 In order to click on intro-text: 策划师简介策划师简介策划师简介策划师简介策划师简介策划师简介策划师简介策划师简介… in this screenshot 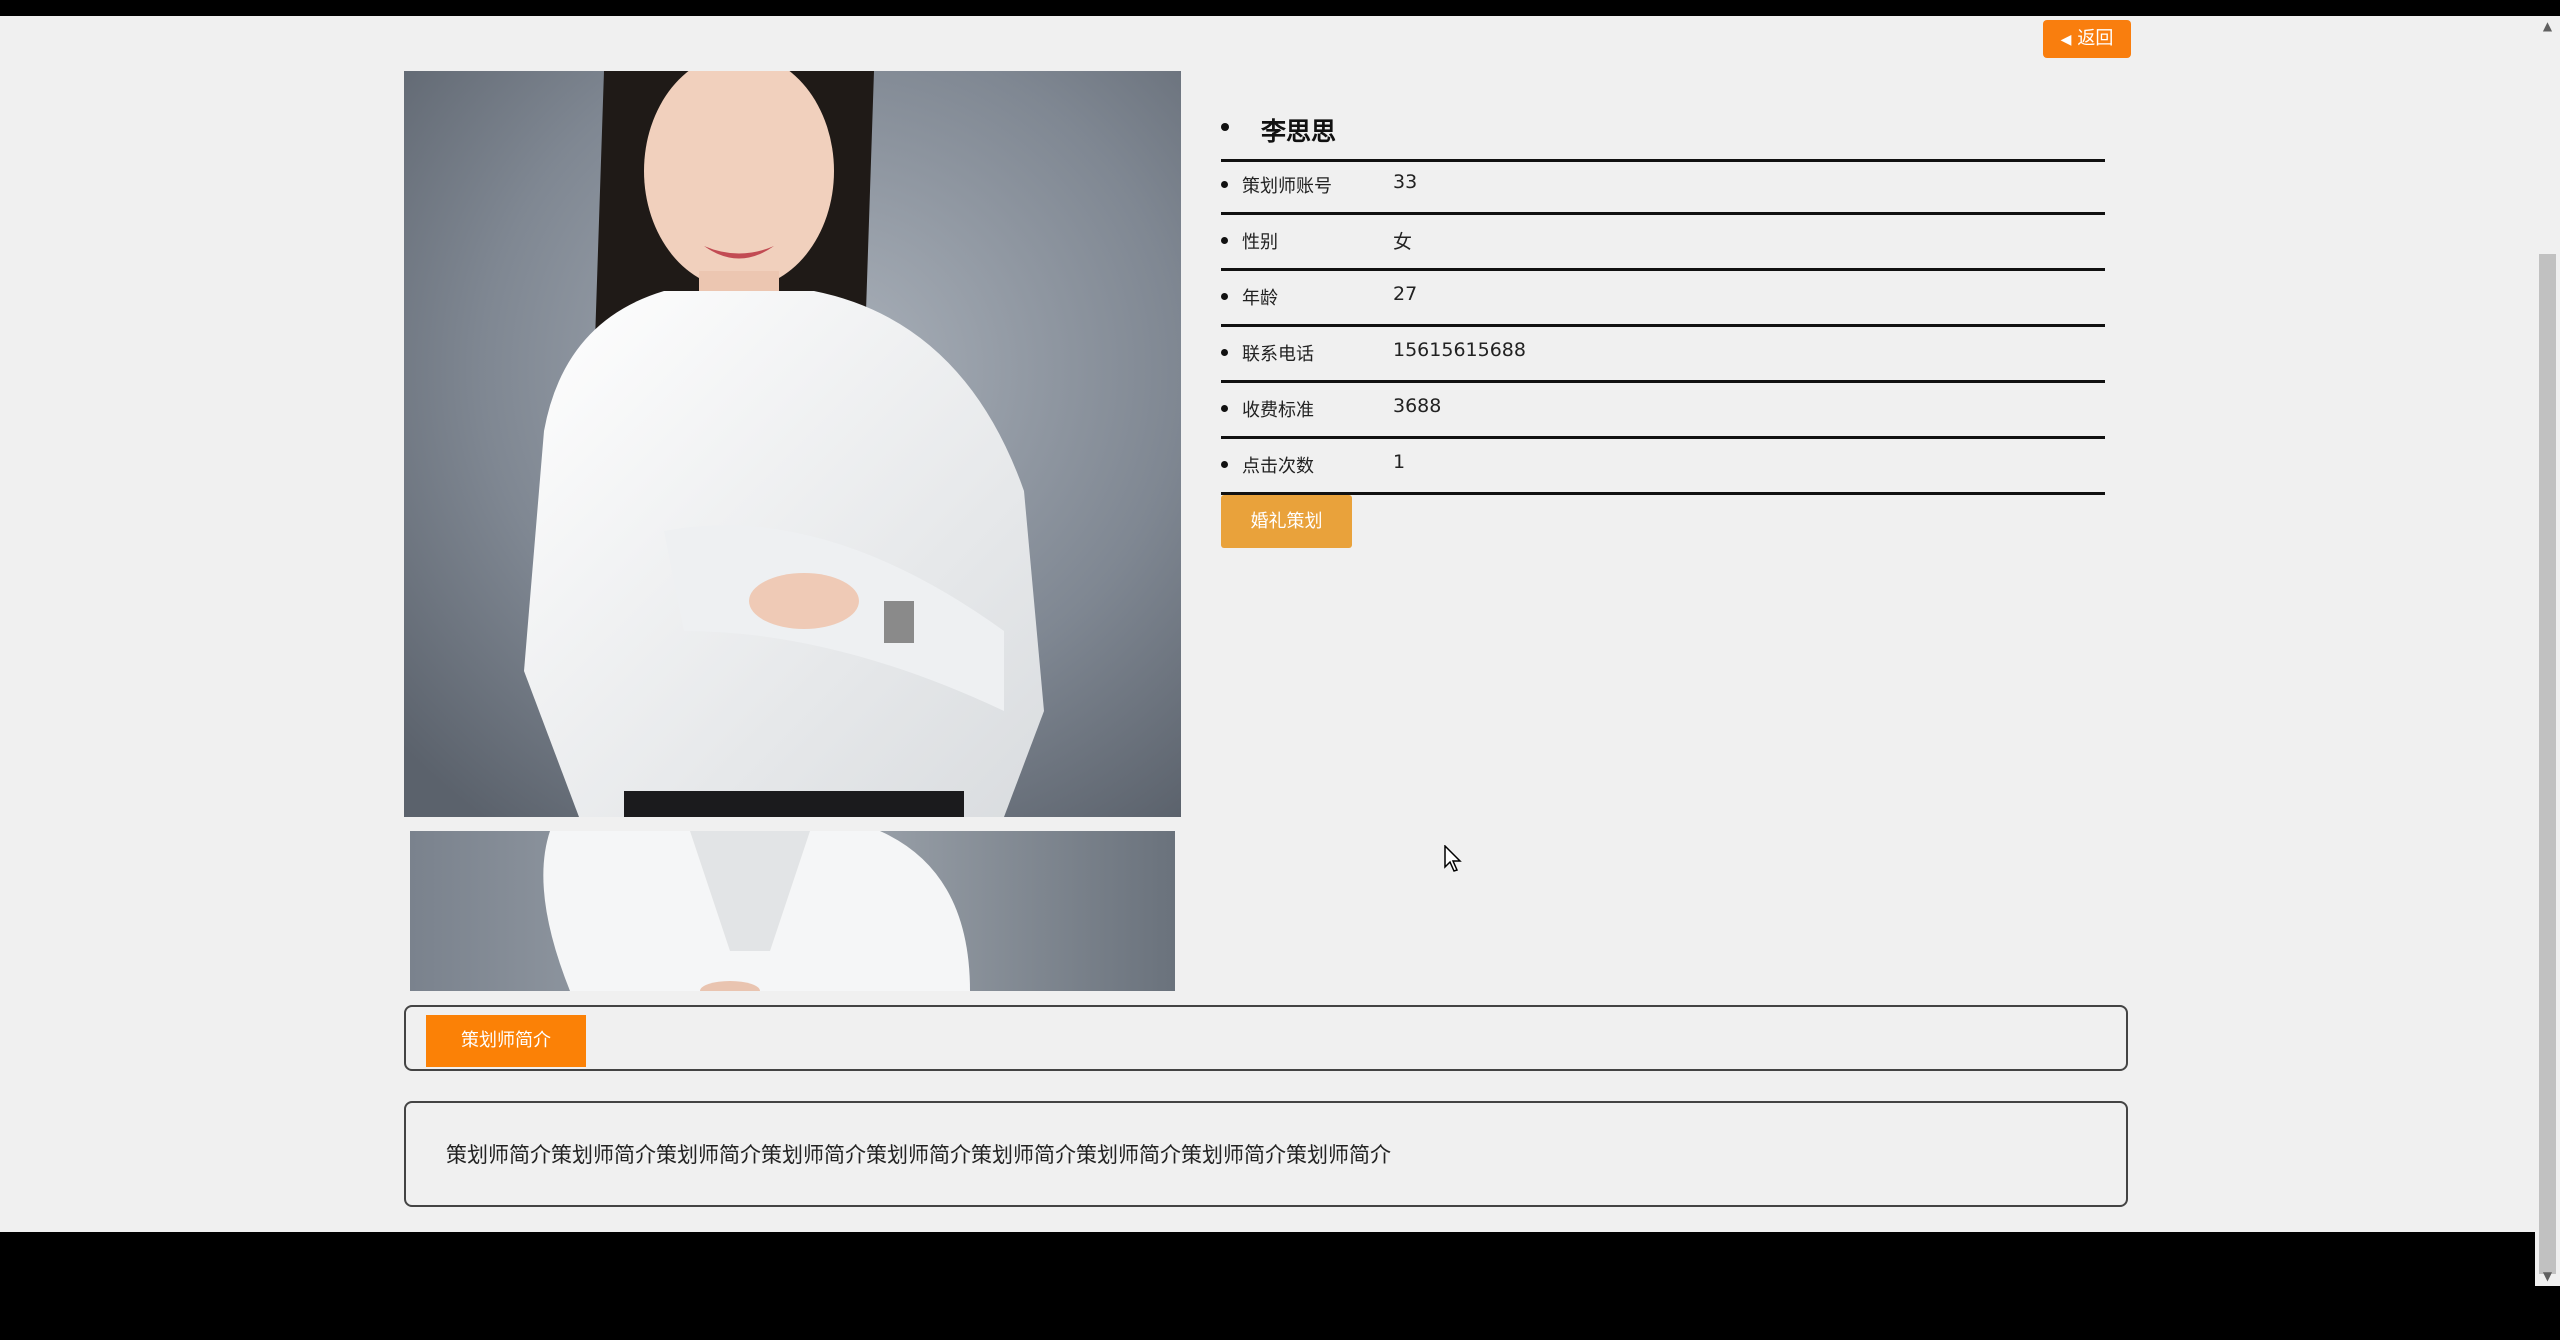, I will do `click(918, 1155)`.